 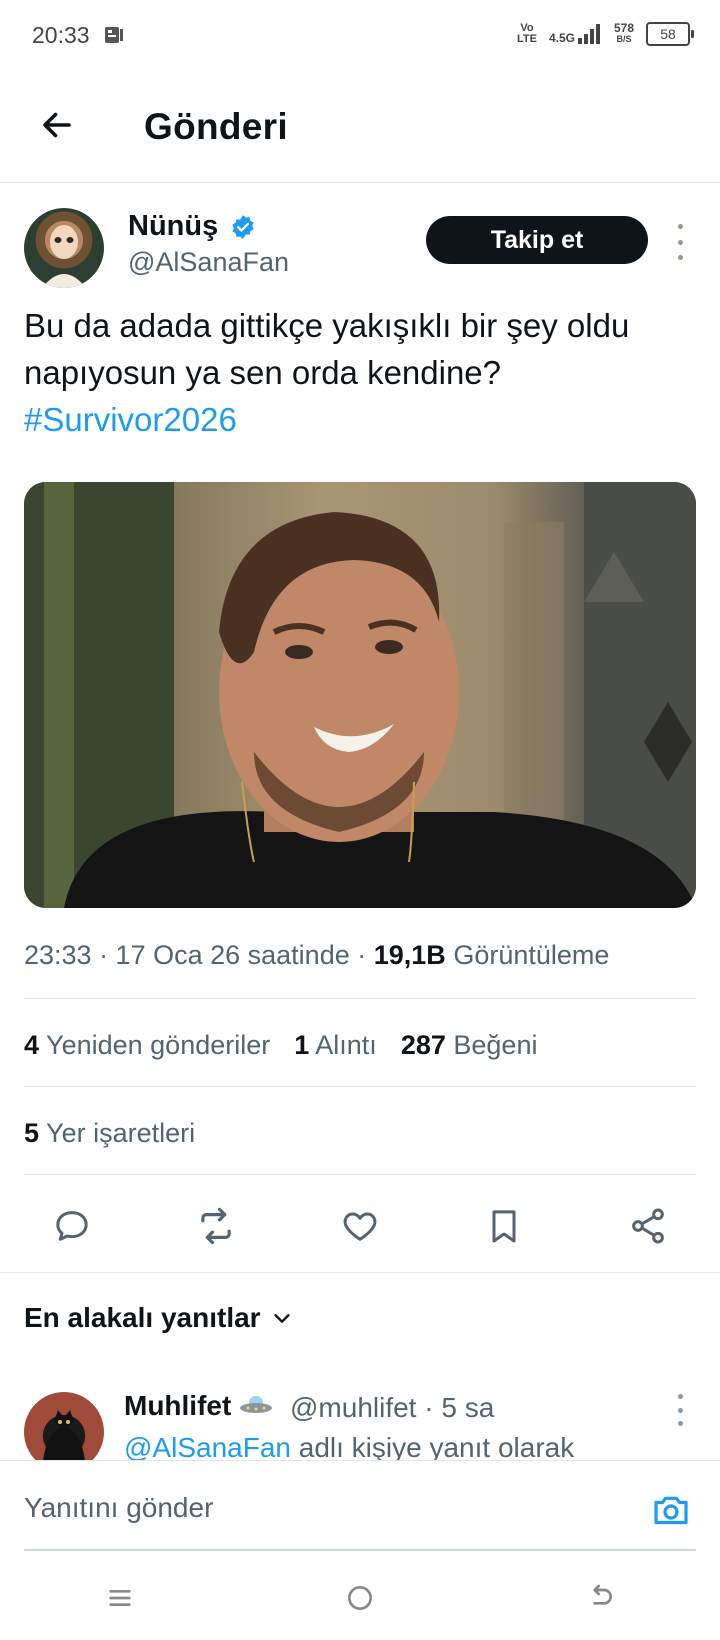 I want to click on tweet-timestamp: 23:33 · 17 Oca 26 saatinde ·, so click(x=195, y=955).